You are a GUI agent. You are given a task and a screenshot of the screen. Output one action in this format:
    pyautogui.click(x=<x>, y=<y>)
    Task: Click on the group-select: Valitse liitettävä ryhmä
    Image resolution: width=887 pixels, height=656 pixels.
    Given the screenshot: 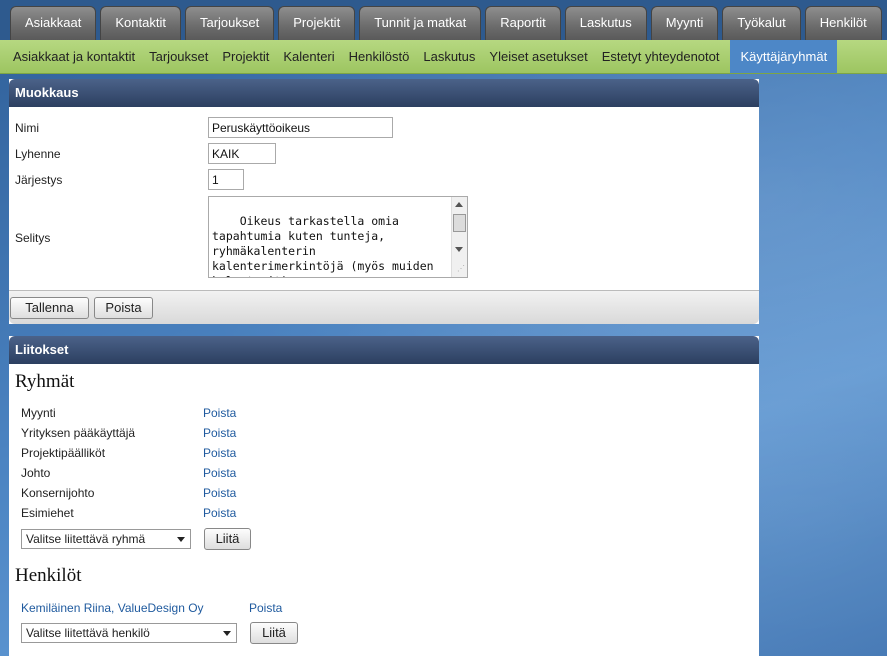 What is the action you would take?
    pyautogui.click(x=106, y=539)
    